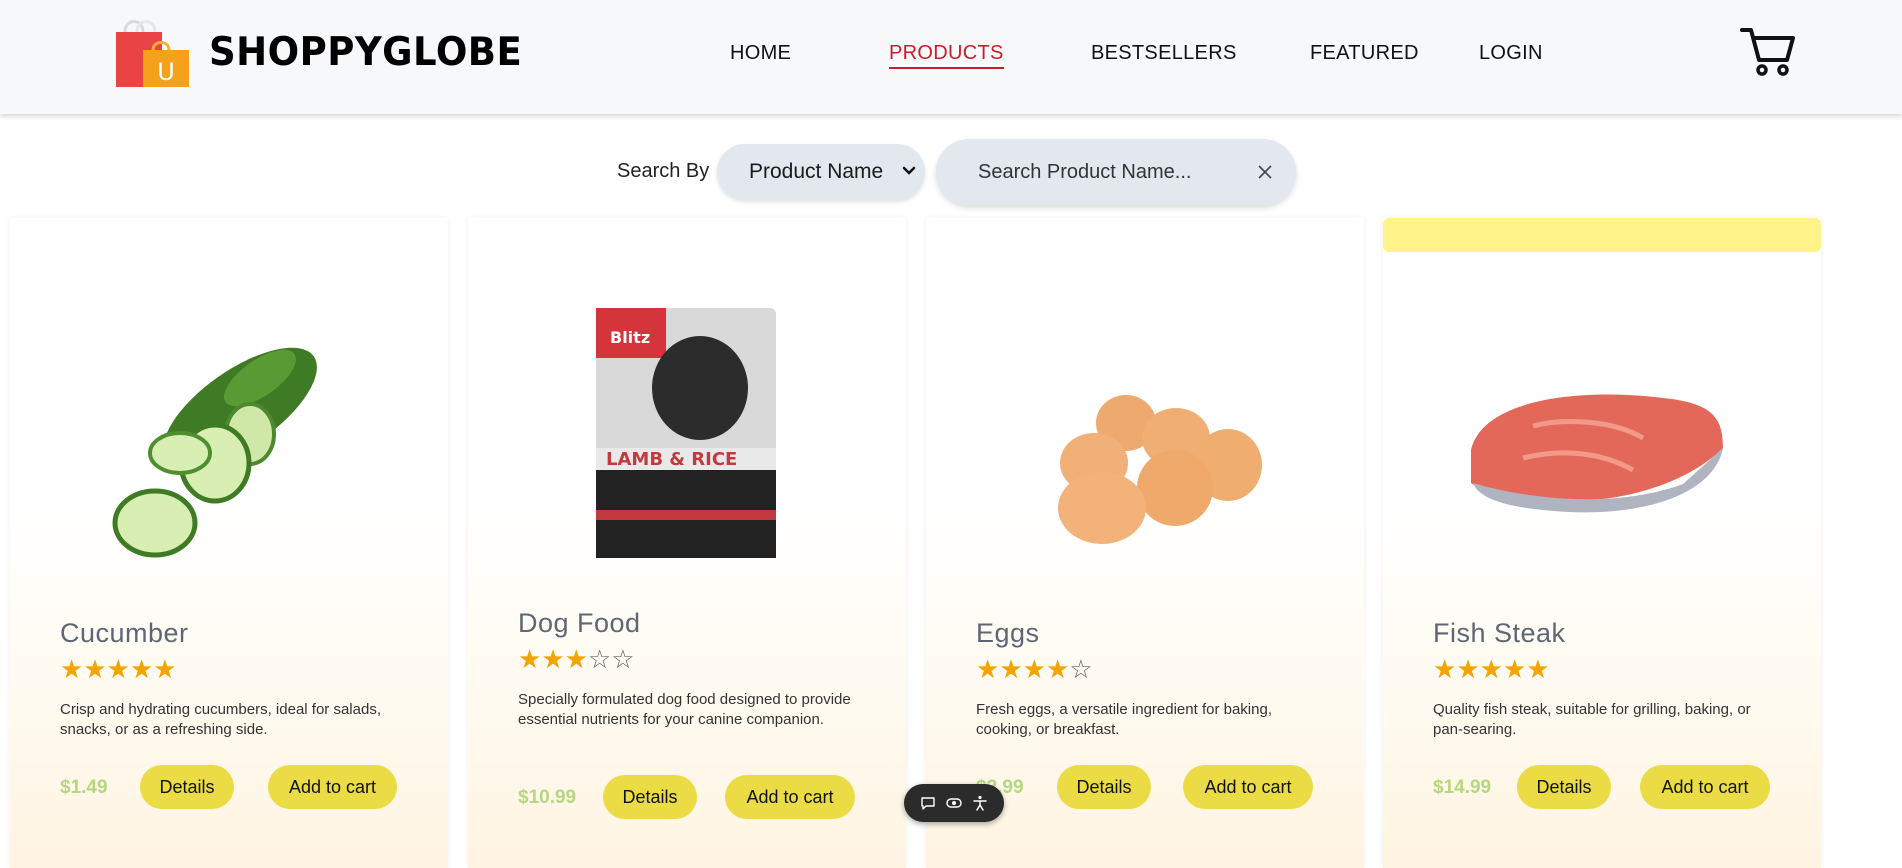 The image size is (1902, 868). I want to click on search-by-label: Search By, so click(663, 171).